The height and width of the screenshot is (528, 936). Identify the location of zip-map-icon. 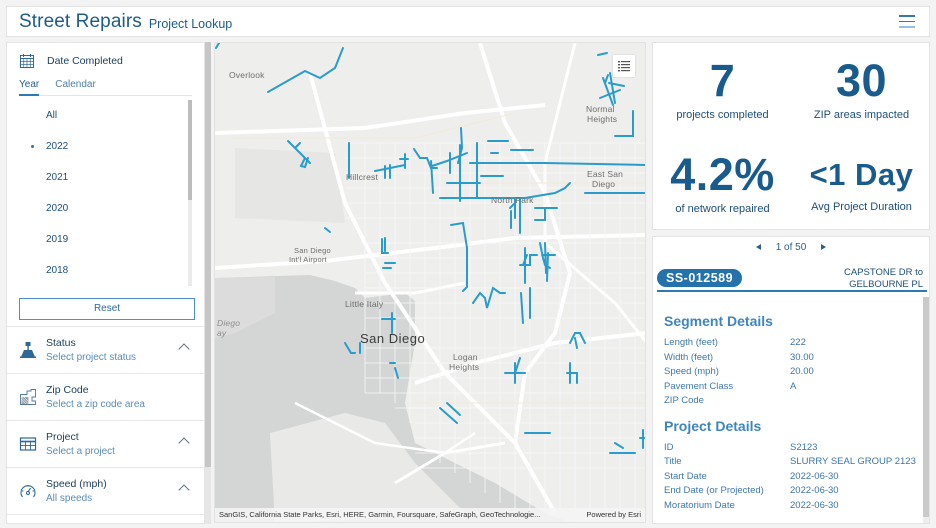
(28, 397).